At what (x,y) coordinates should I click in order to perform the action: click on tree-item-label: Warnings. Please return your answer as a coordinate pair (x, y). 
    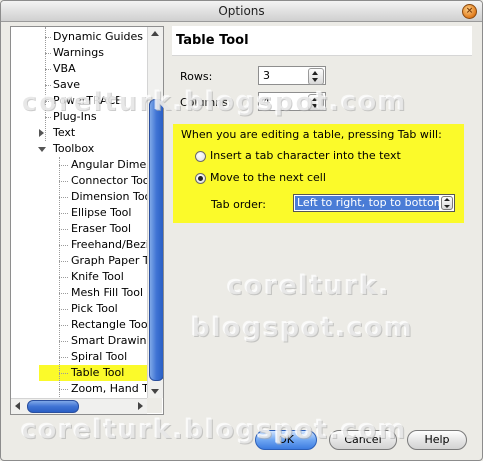
    Looking at the image, I should click on (78, 52).